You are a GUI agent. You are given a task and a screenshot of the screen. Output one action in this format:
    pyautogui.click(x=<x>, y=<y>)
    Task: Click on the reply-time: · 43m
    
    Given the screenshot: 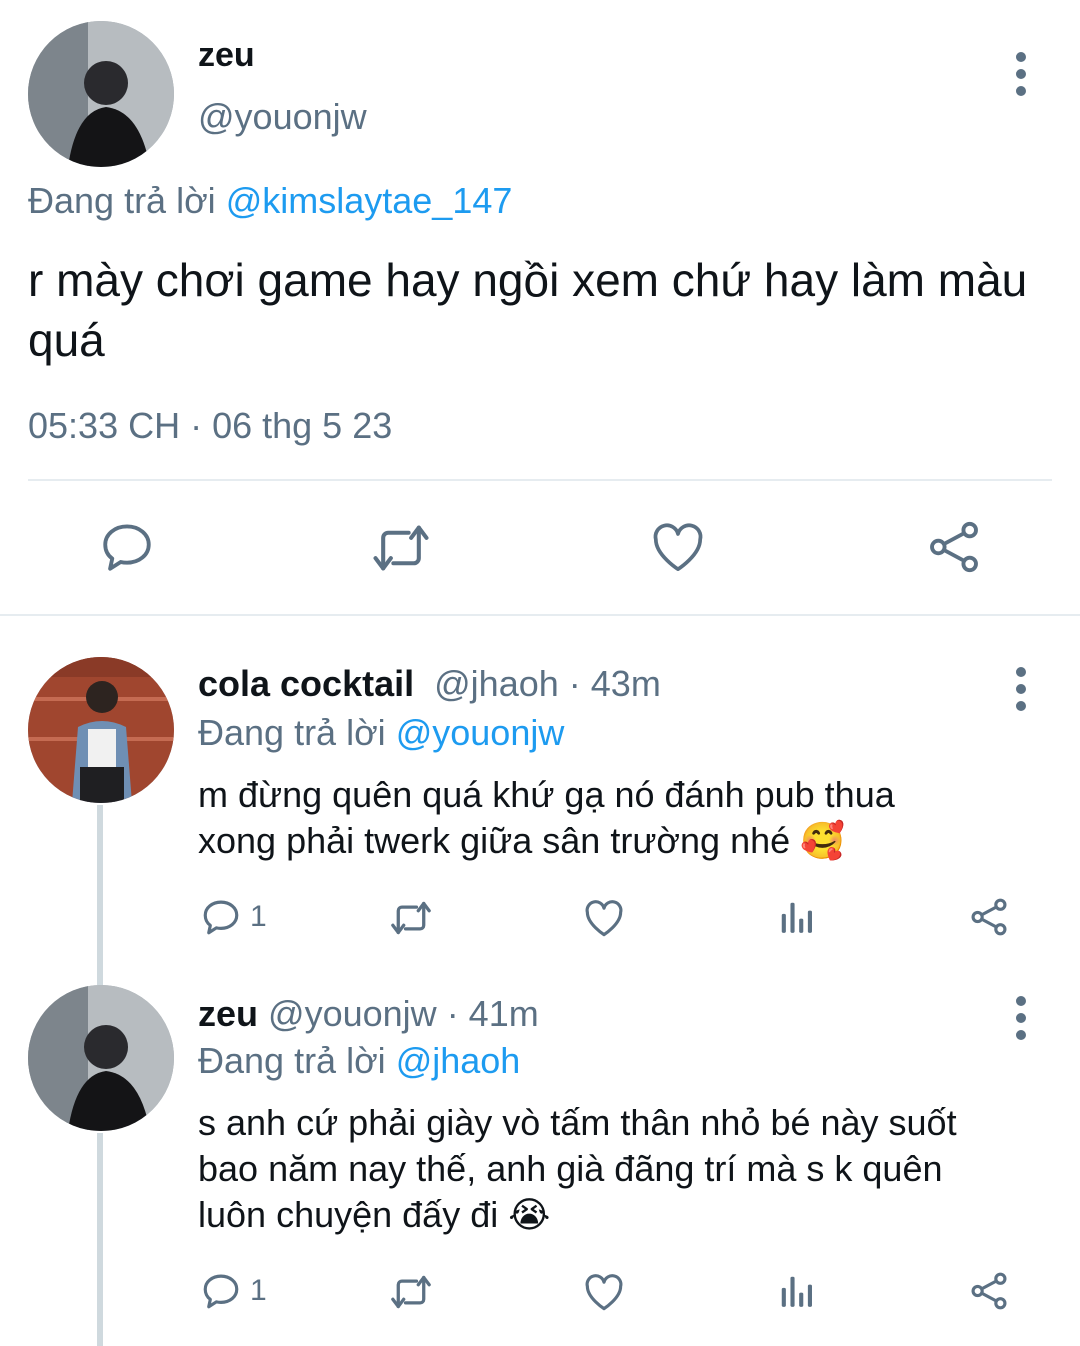 What is the action you would take?
    pyautogui.click(x=615, y=683)
    